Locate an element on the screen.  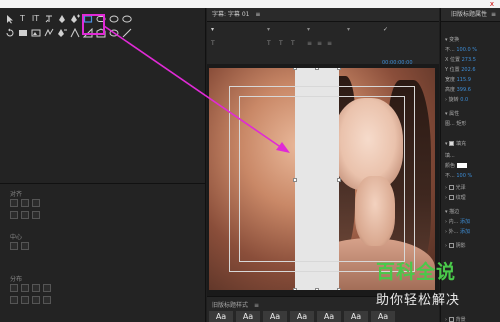
distribute-center-v-icon is located at coordinates (25, 300).